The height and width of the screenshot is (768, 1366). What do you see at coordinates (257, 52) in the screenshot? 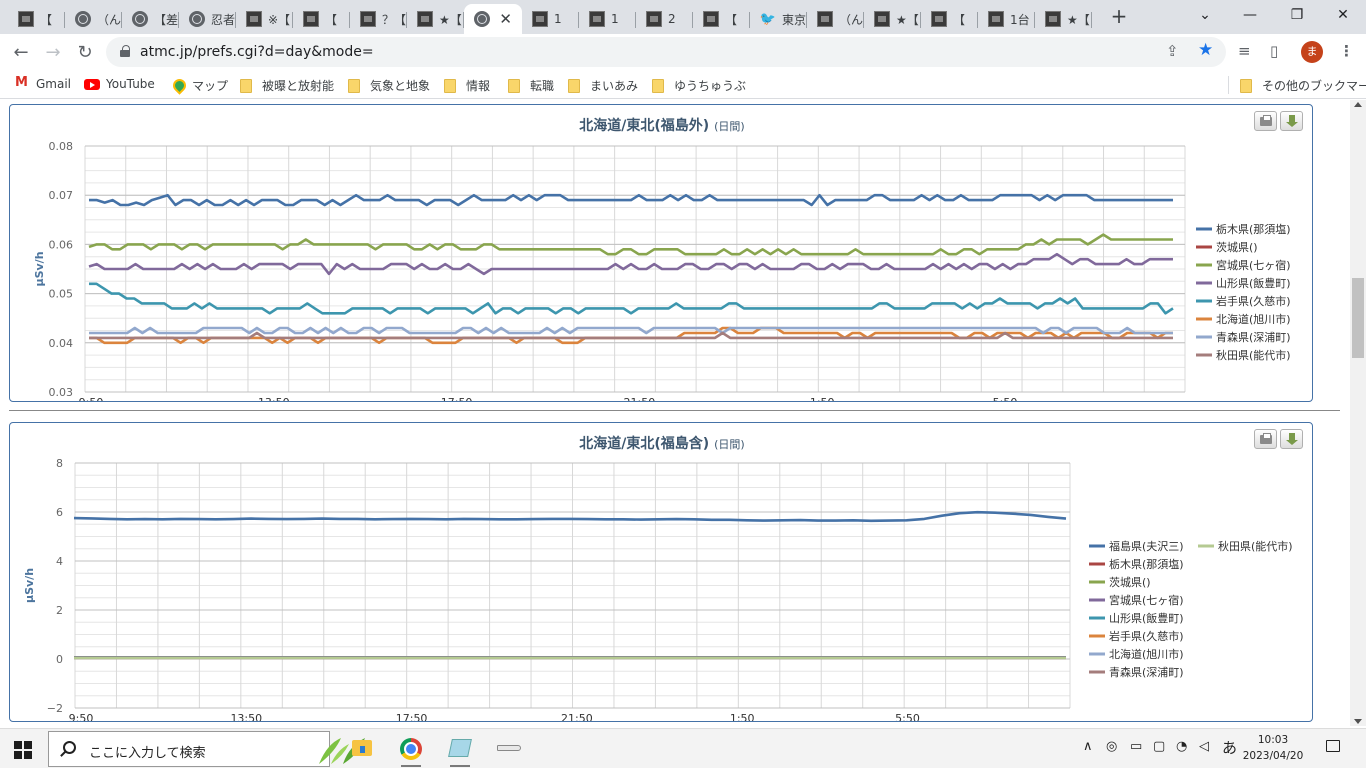
I see `address-url: atmc.jp/prefs.cgi?d=day&mode=` at bounding box center [257, 52].